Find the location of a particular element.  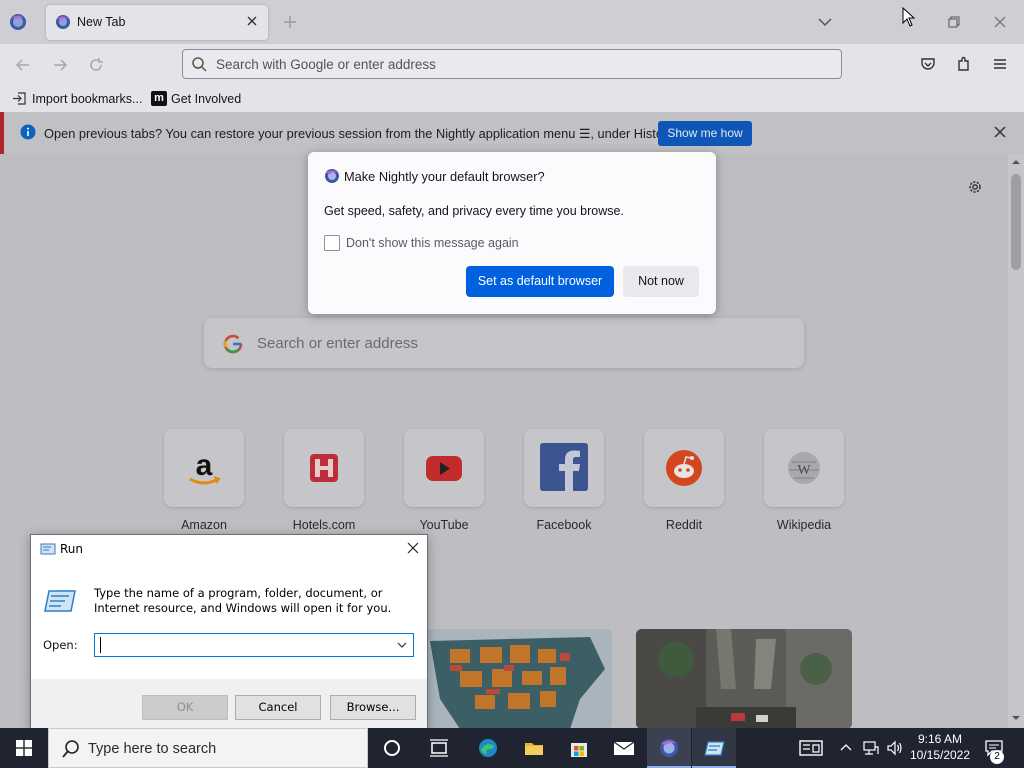

page-search-placeholder: Search or enter address is located at coordinates (337, 343).